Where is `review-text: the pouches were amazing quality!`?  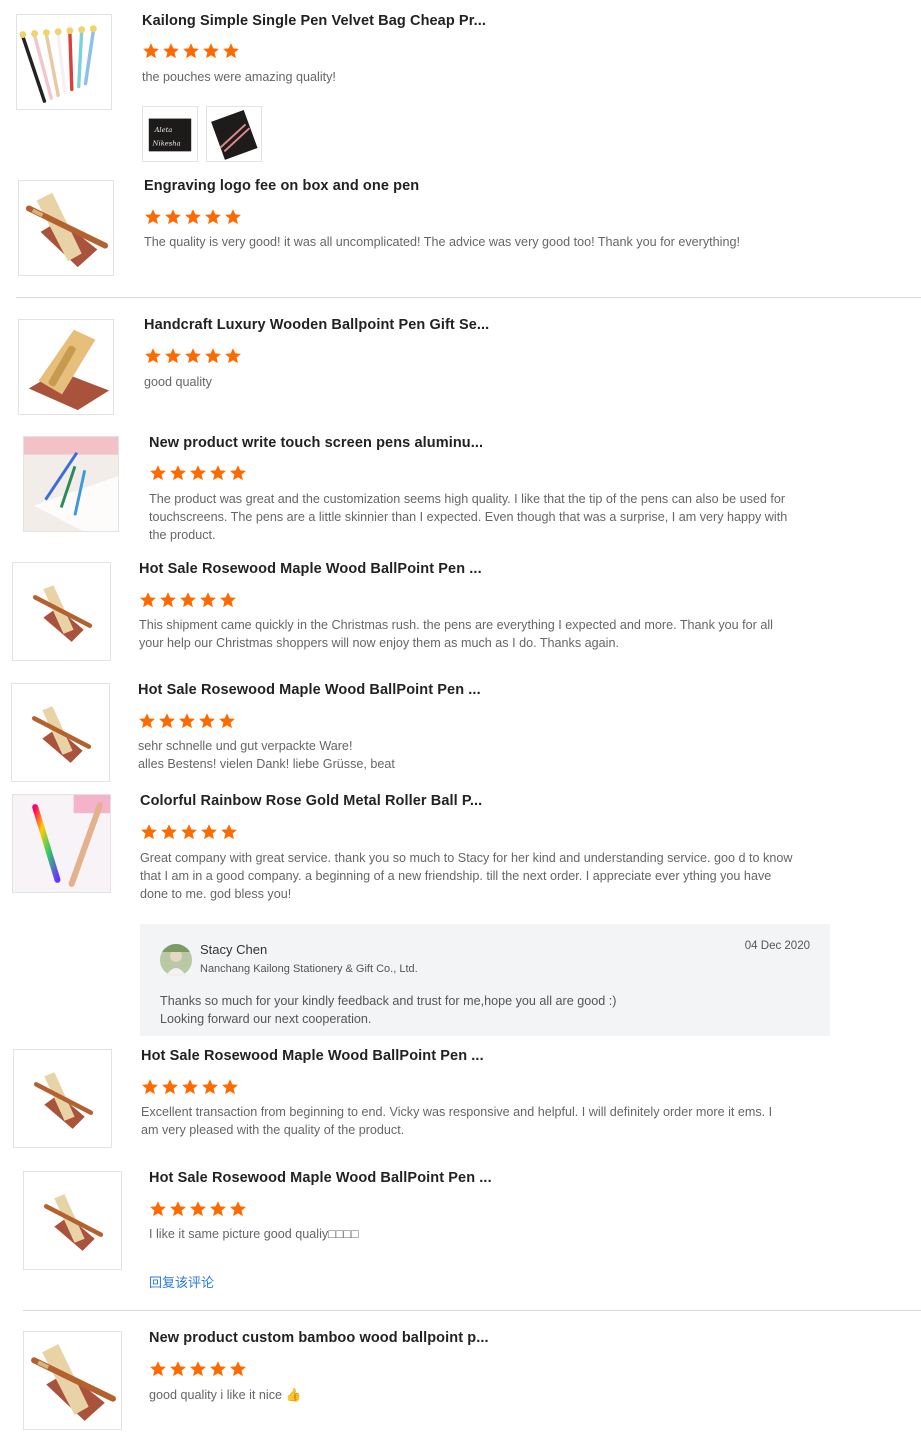 review-text: the pouches were amazing quality! is located at coordinates (239, 77).